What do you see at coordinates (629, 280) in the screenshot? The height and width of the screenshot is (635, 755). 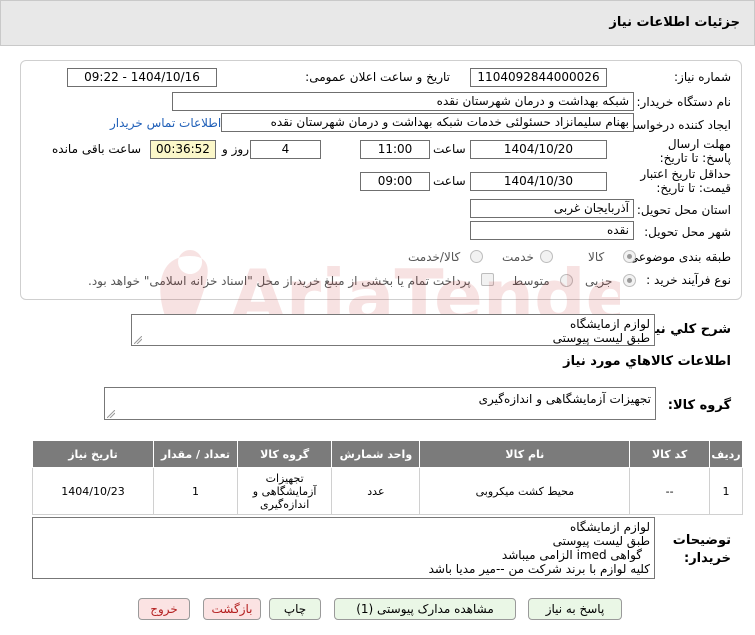 I see `process-radio-minor` at bounding box center [629, 280].